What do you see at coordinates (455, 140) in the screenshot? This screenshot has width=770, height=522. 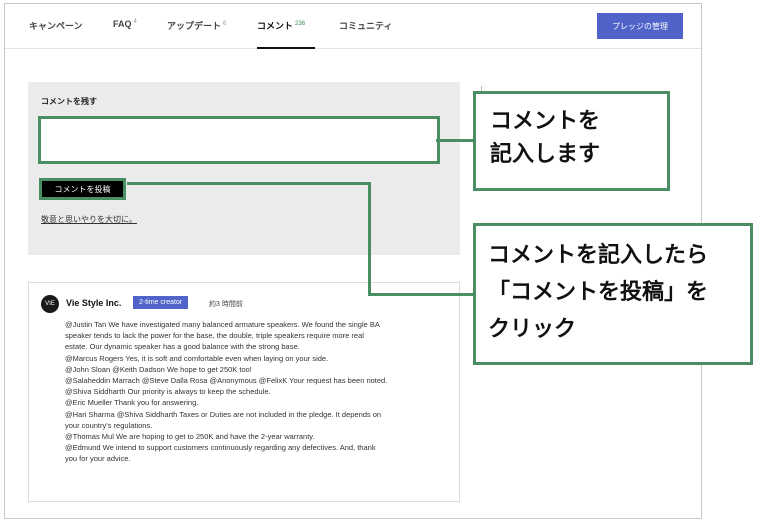 I see `connector-line-input` at bounding box center [455, 140].